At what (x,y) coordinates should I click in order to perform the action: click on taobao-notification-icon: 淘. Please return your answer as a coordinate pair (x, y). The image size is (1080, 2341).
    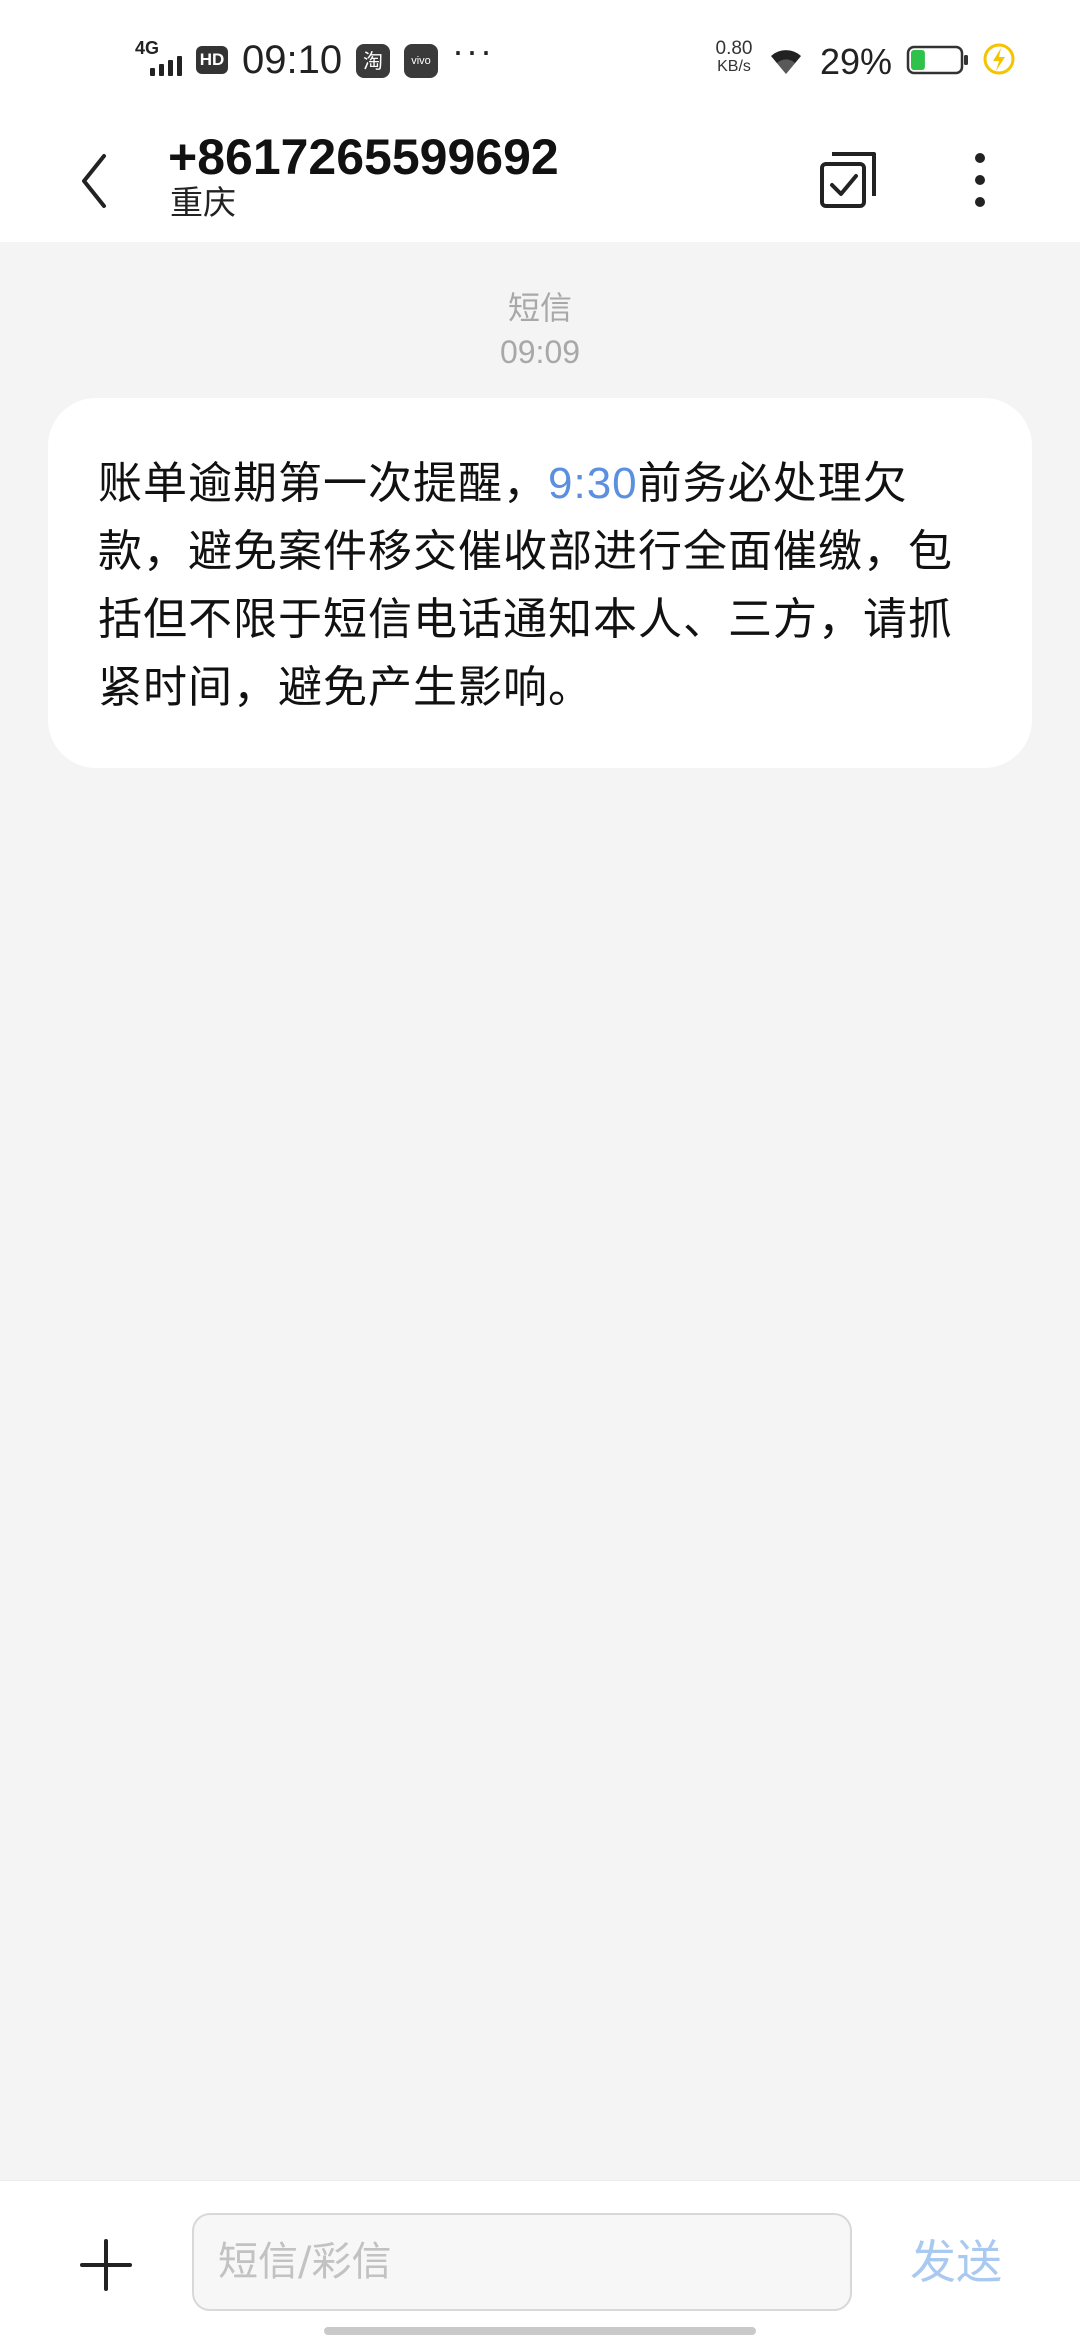
    Looking at the image, I should click on (373, 61).